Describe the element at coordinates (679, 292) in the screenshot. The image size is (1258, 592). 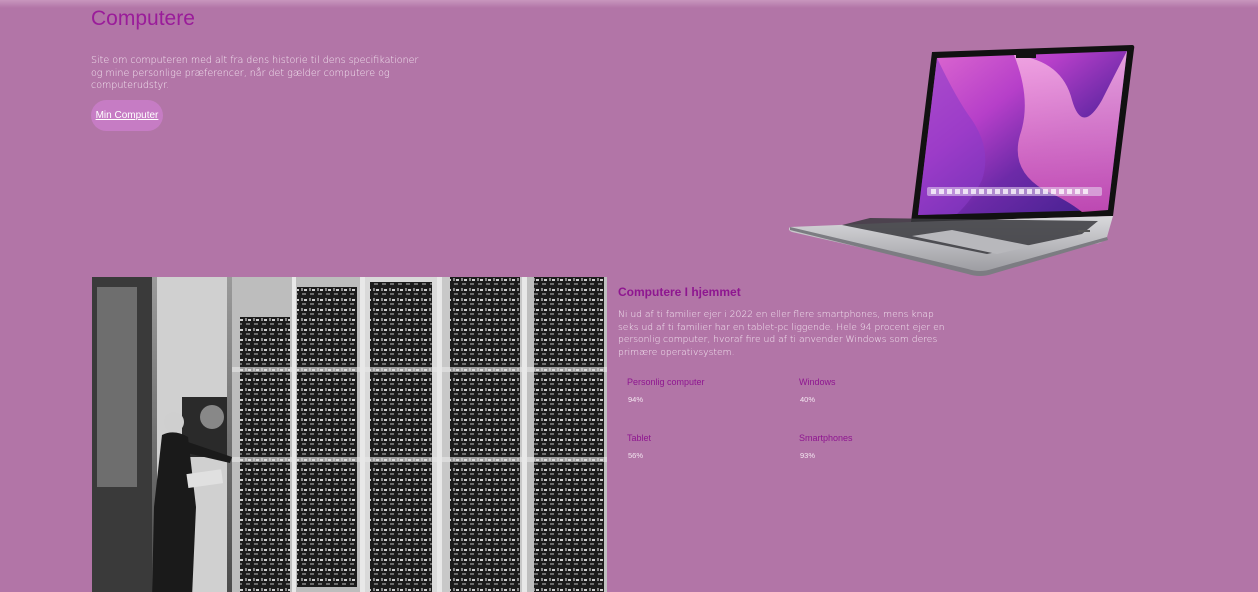
I see `section-title: Computere I hjemmet` at that location.